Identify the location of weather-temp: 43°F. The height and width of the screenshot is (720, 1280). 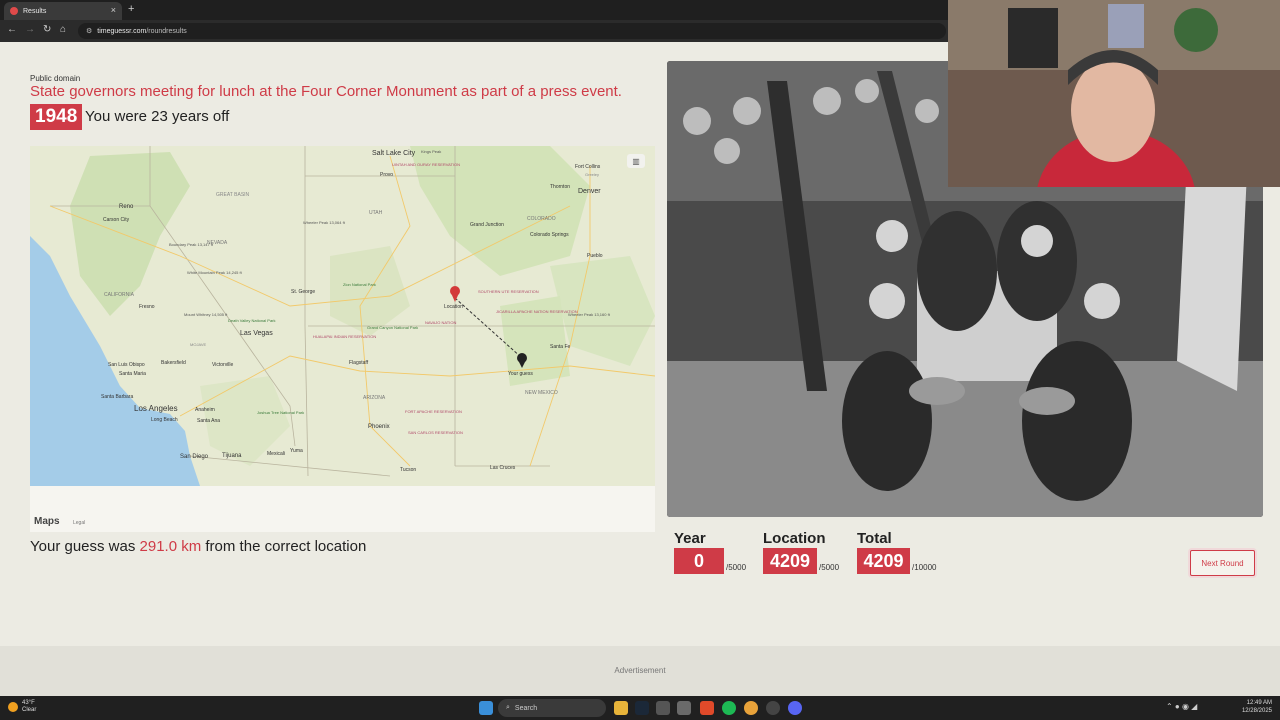
(28, 703).